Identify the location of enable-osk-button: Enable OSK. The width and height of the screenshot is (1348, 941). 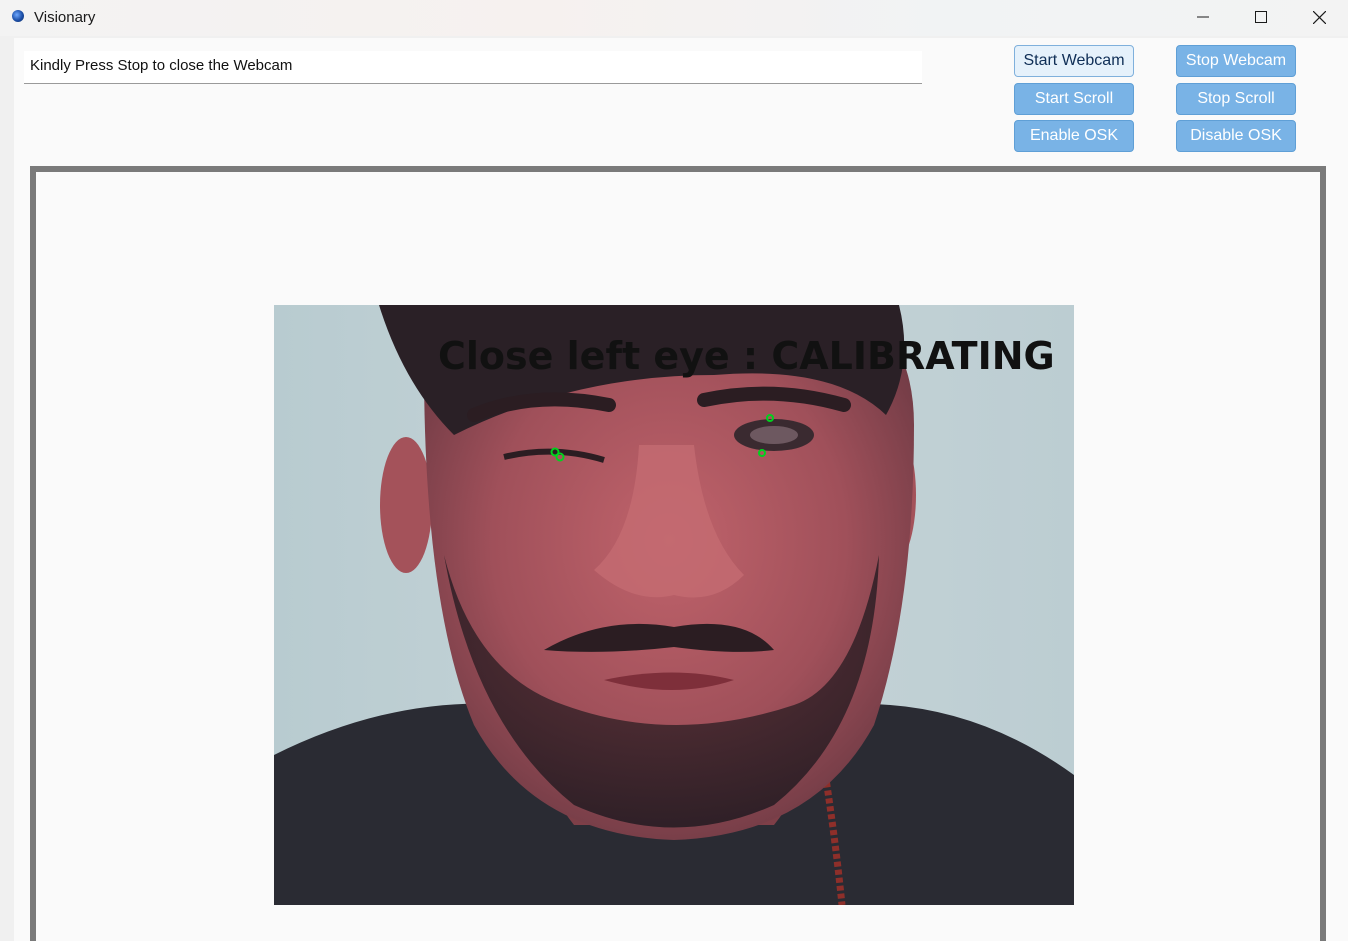
(1074, 136).